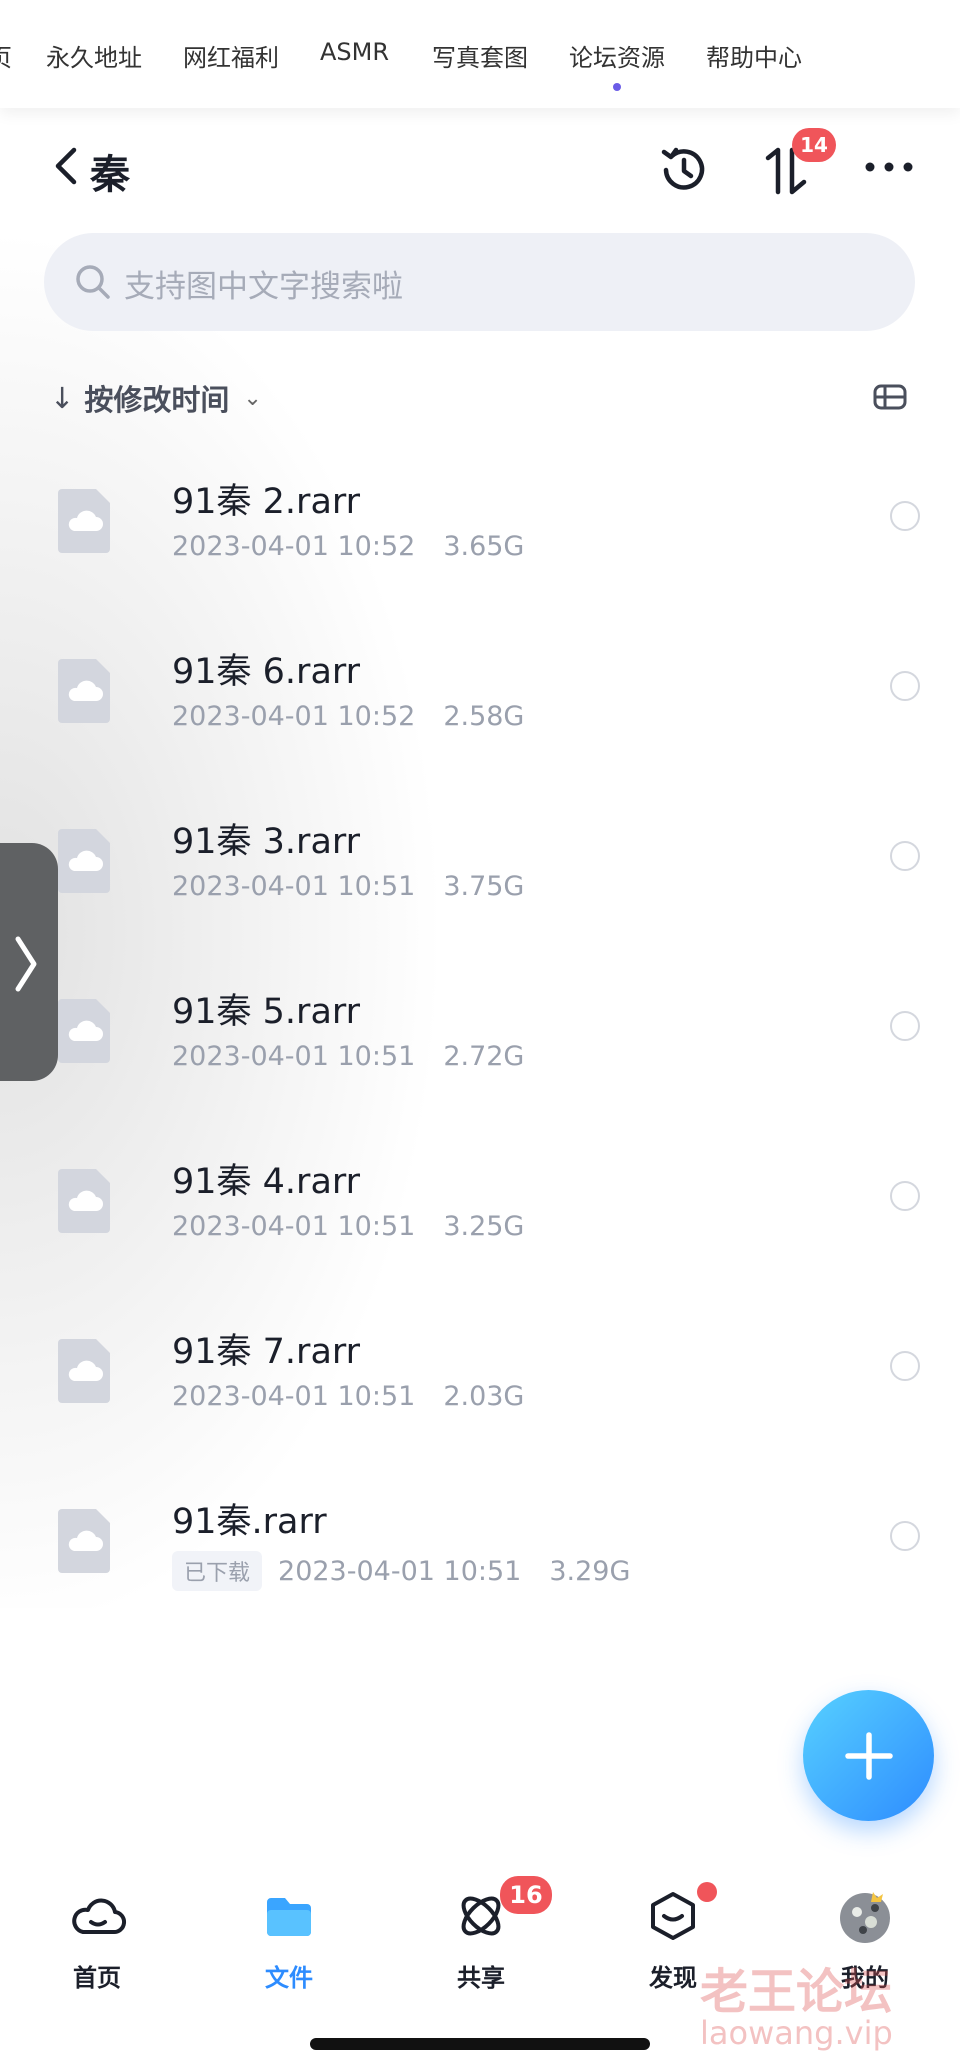 The width and height of the screenshot is (960, 2072). I want to click on file-size: 2.03G, so click(484, 1396).